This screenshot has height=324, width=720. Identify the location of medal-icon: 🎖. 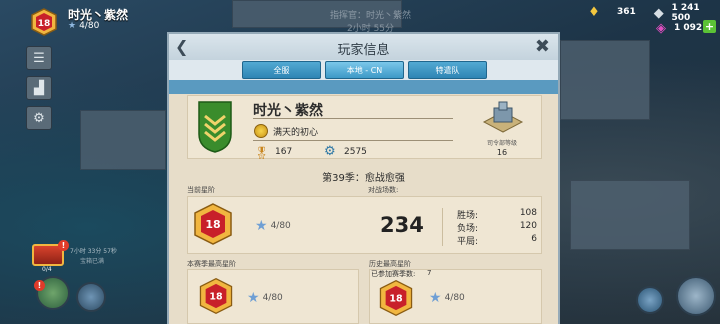
(262, 153).